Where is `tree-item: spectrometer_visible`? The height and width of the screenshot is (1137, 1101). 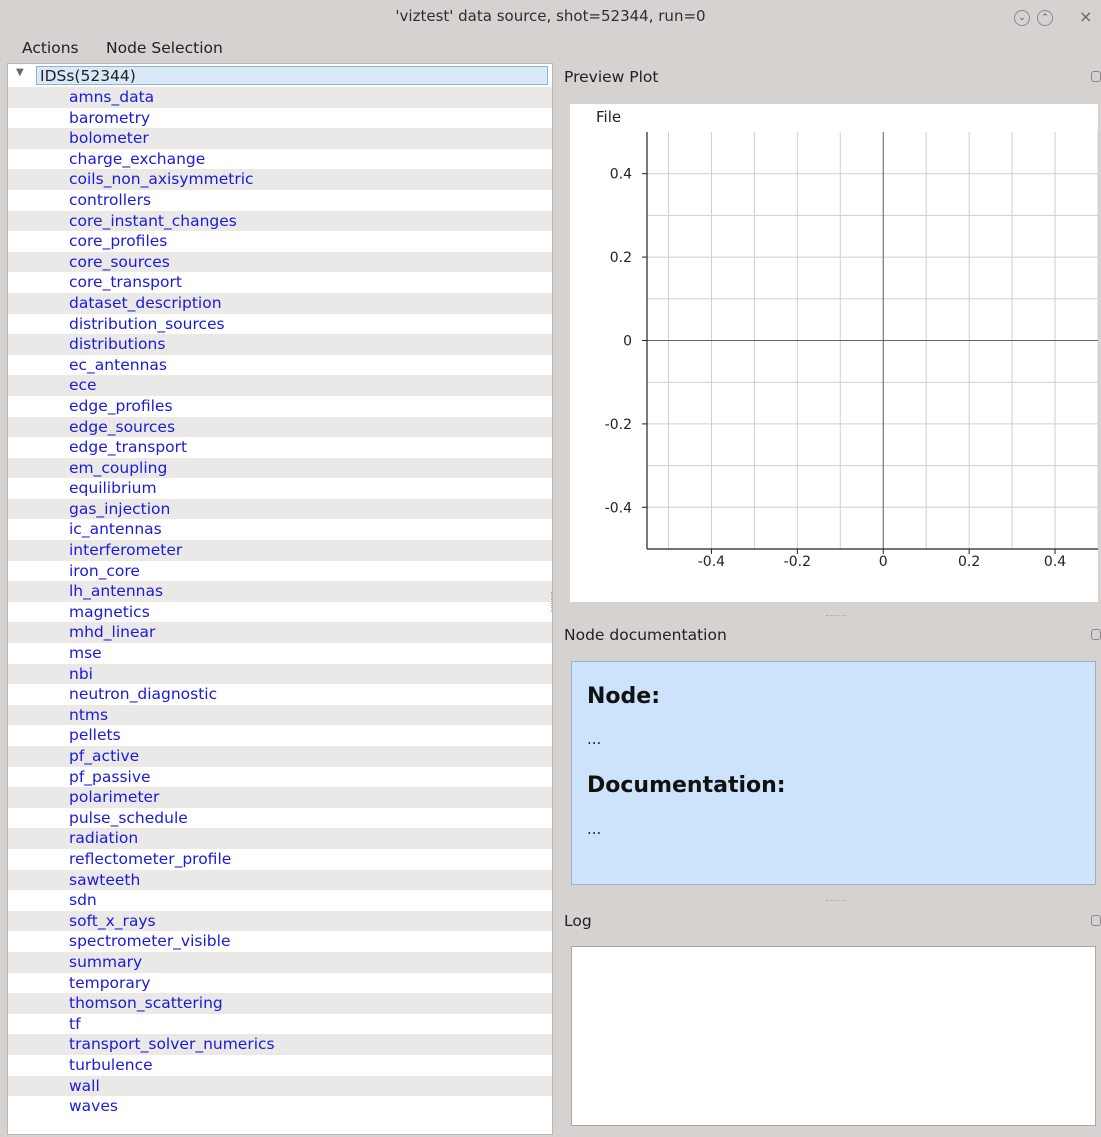 tree-item: spectrometer_visible is located at coordinates (280, 941).